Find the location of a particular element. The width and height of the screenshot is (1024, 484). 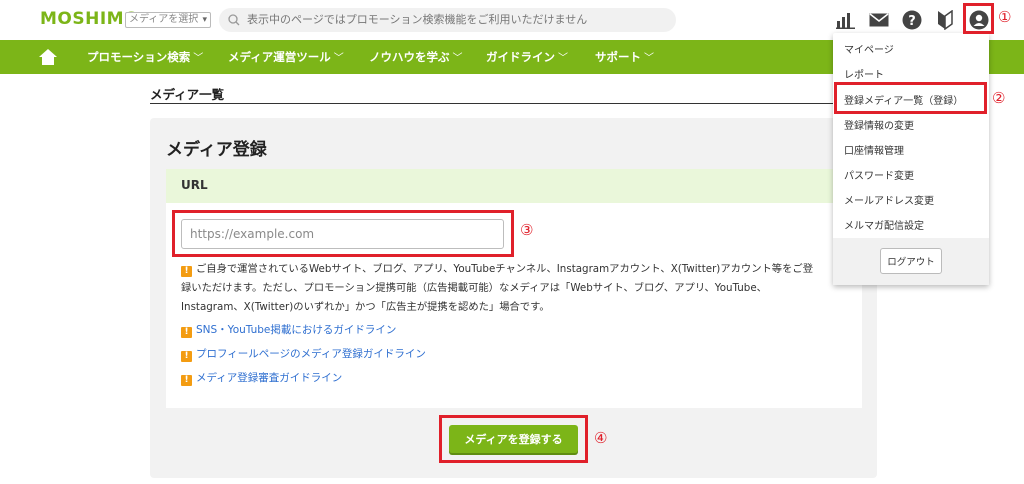

search-bar: 表示中のページではプロモーション検索機能をご利用いただけません is located at coordinates (447, 20).